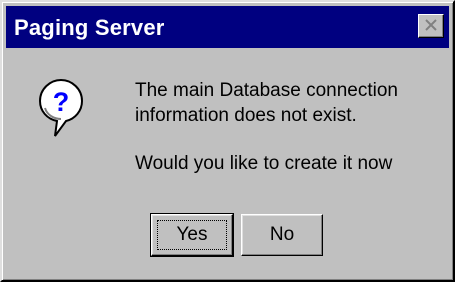 The height and width of the screenshot is (282, 455). Describe the element at coordinates (266, 90) in the screenshot. I see `message-line-1: The main Database connection` at that location.